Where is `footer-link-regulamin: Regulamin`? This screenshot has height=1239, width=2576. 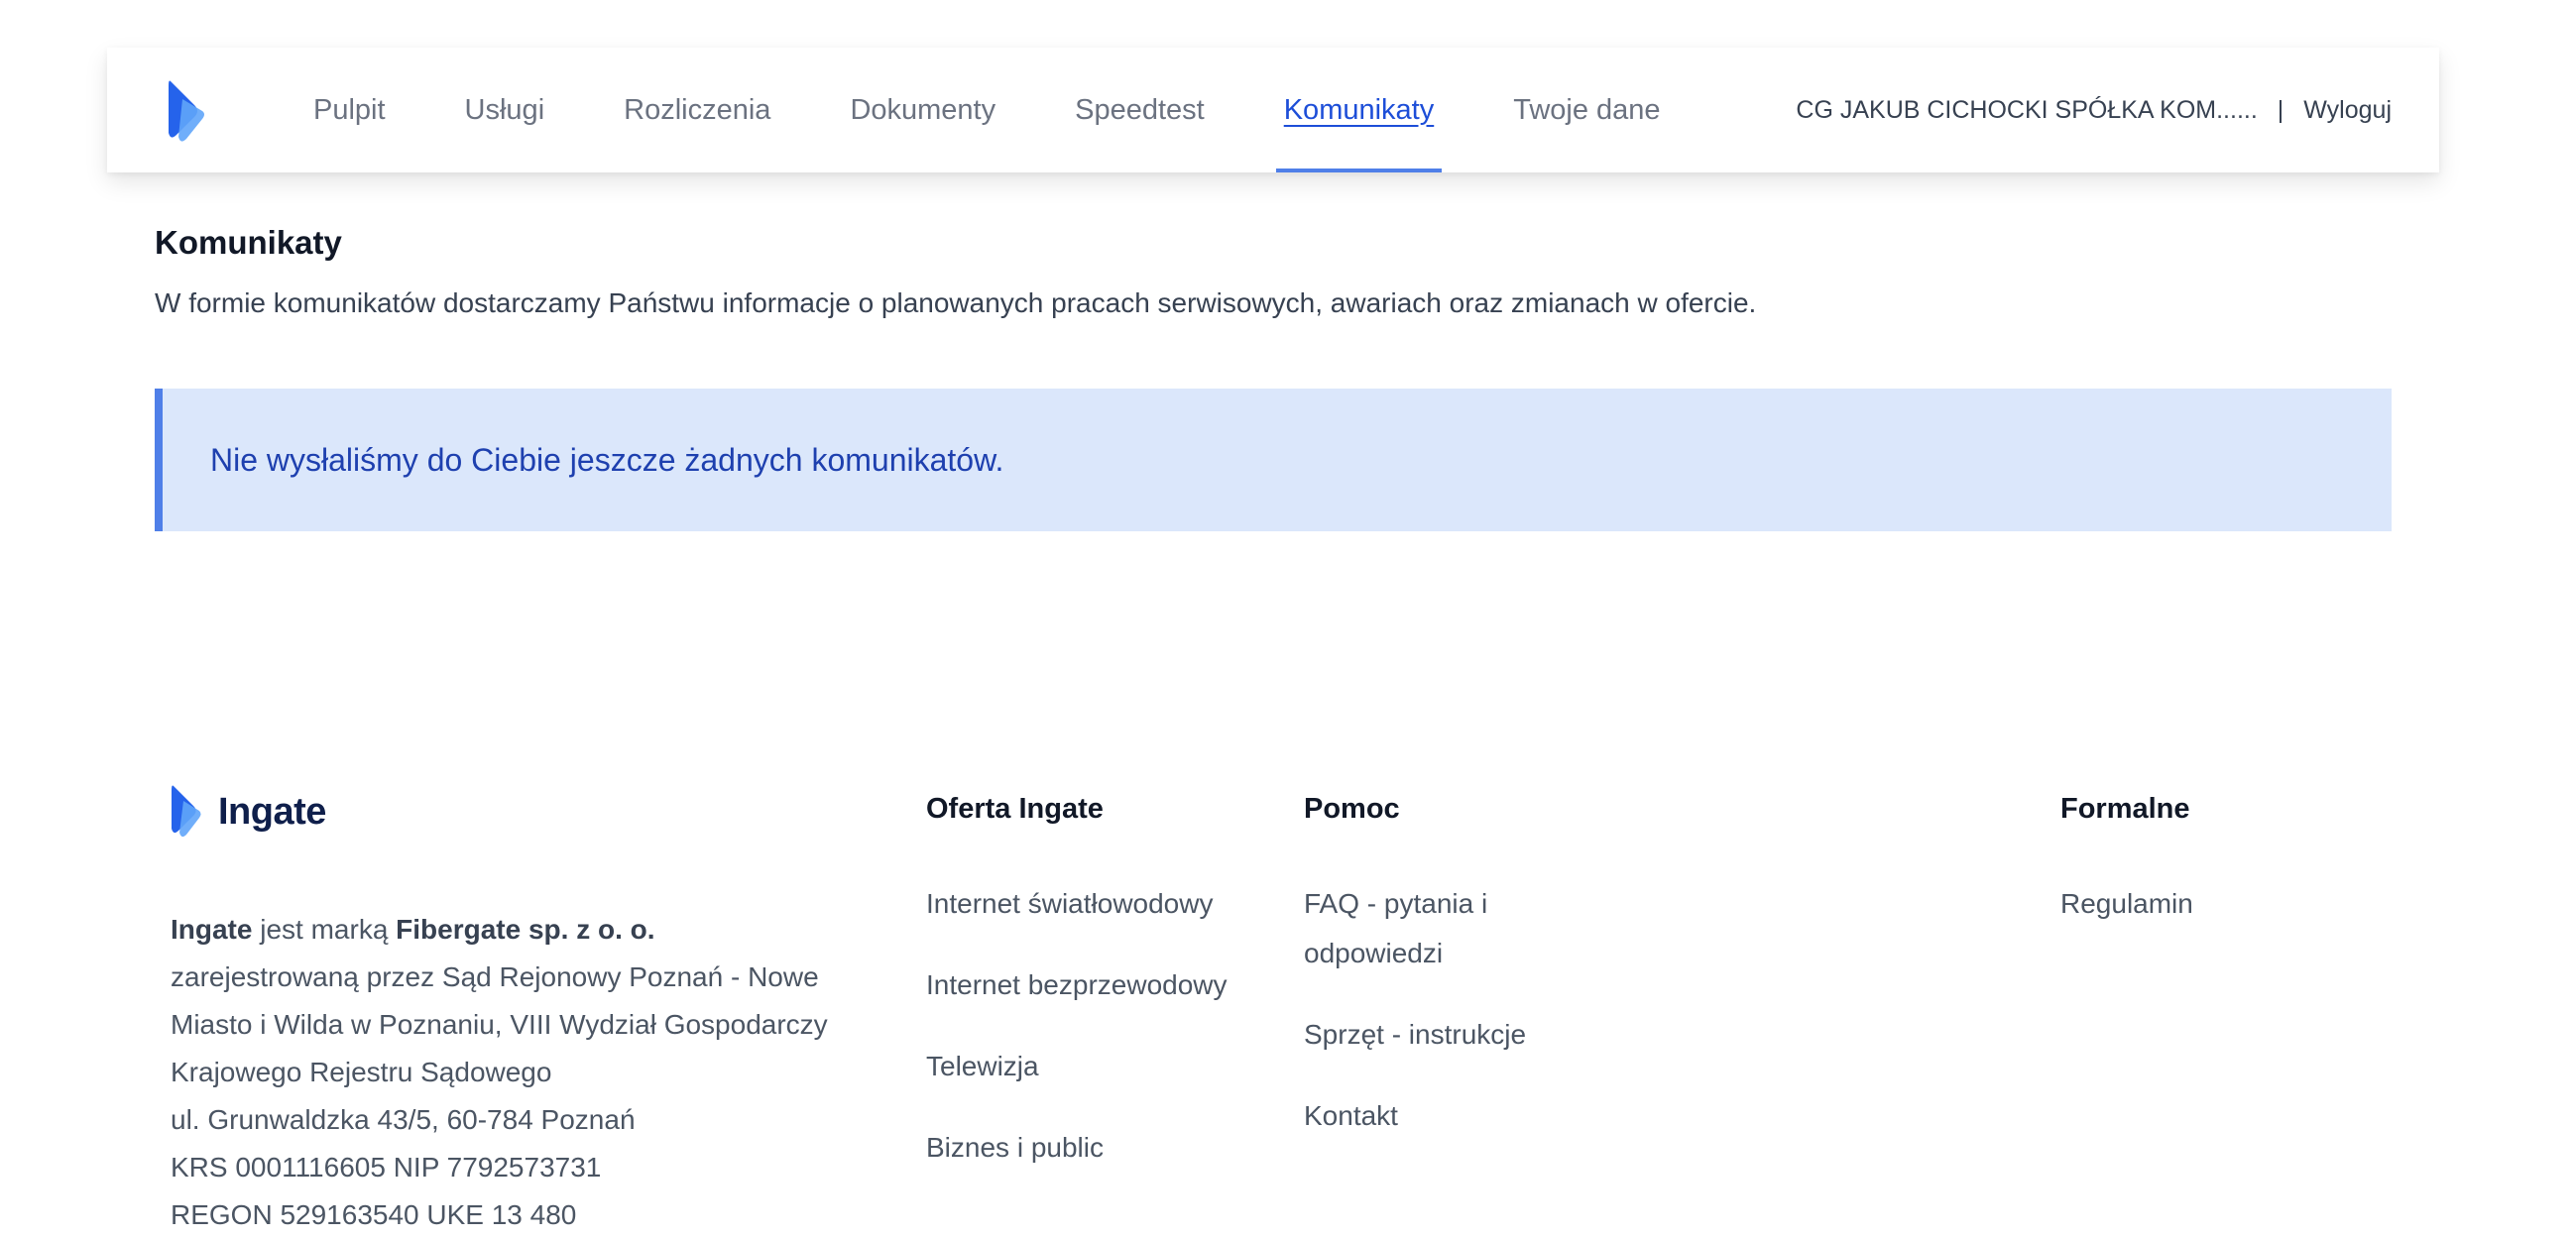 footer-link-regulamin: Regulamin is located at coordinates (2209, 904).